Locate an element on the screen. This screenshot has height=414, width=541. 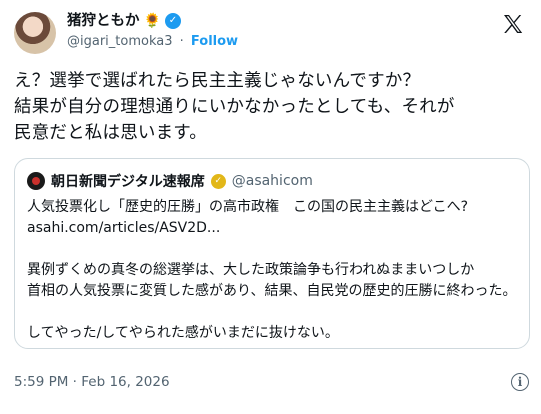
gold-verified-badge-icon: ✓ is located at coordinates (218, 181).